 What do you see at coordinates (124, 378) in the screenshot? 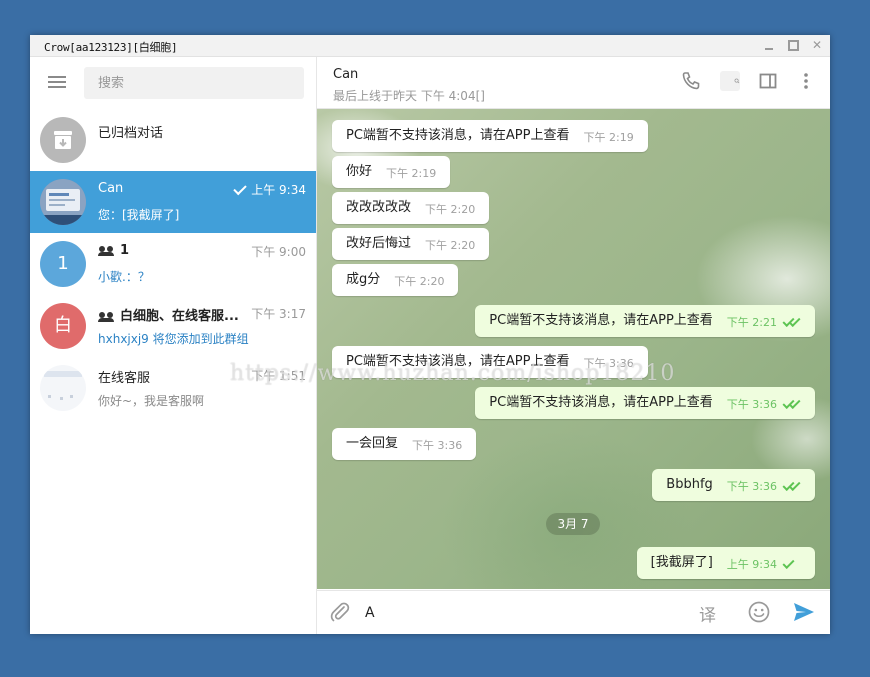
I see `chat-name: 在线客服` at bounding box center [124, 378].